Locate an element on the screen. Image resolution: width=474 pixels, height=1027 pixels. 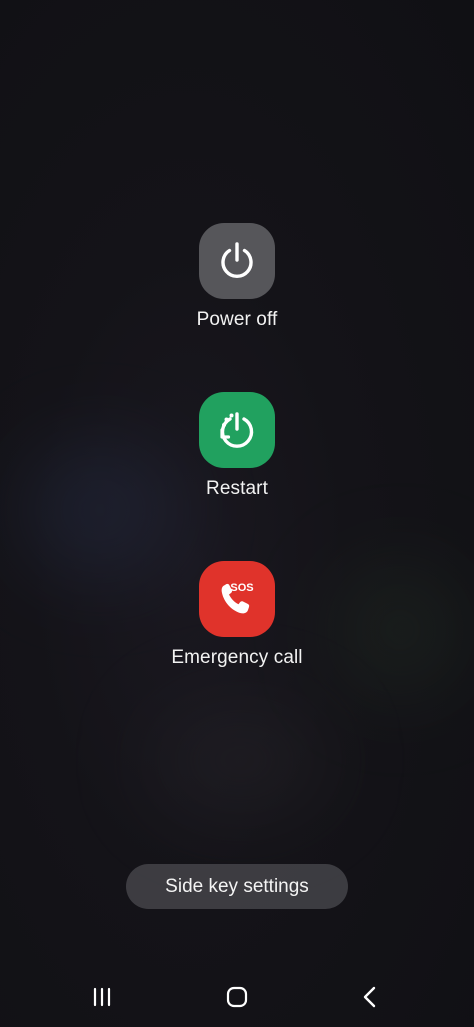
home-icon is located at coordinates (237, 997).